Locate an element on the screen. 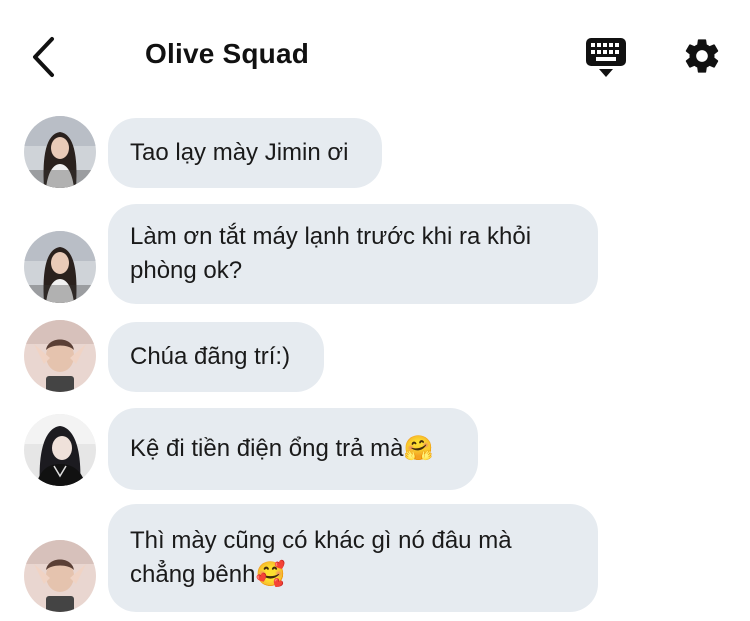 This screenshot has height=621, width=750. message-bubble: Tao lạy mày Jimin ơi is located at coordinates (245, 153).